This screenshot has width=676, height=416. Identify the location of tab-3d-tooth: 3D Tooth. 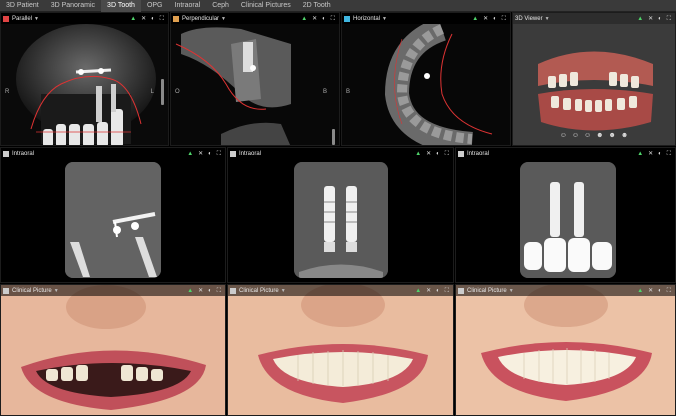
(121, 6).